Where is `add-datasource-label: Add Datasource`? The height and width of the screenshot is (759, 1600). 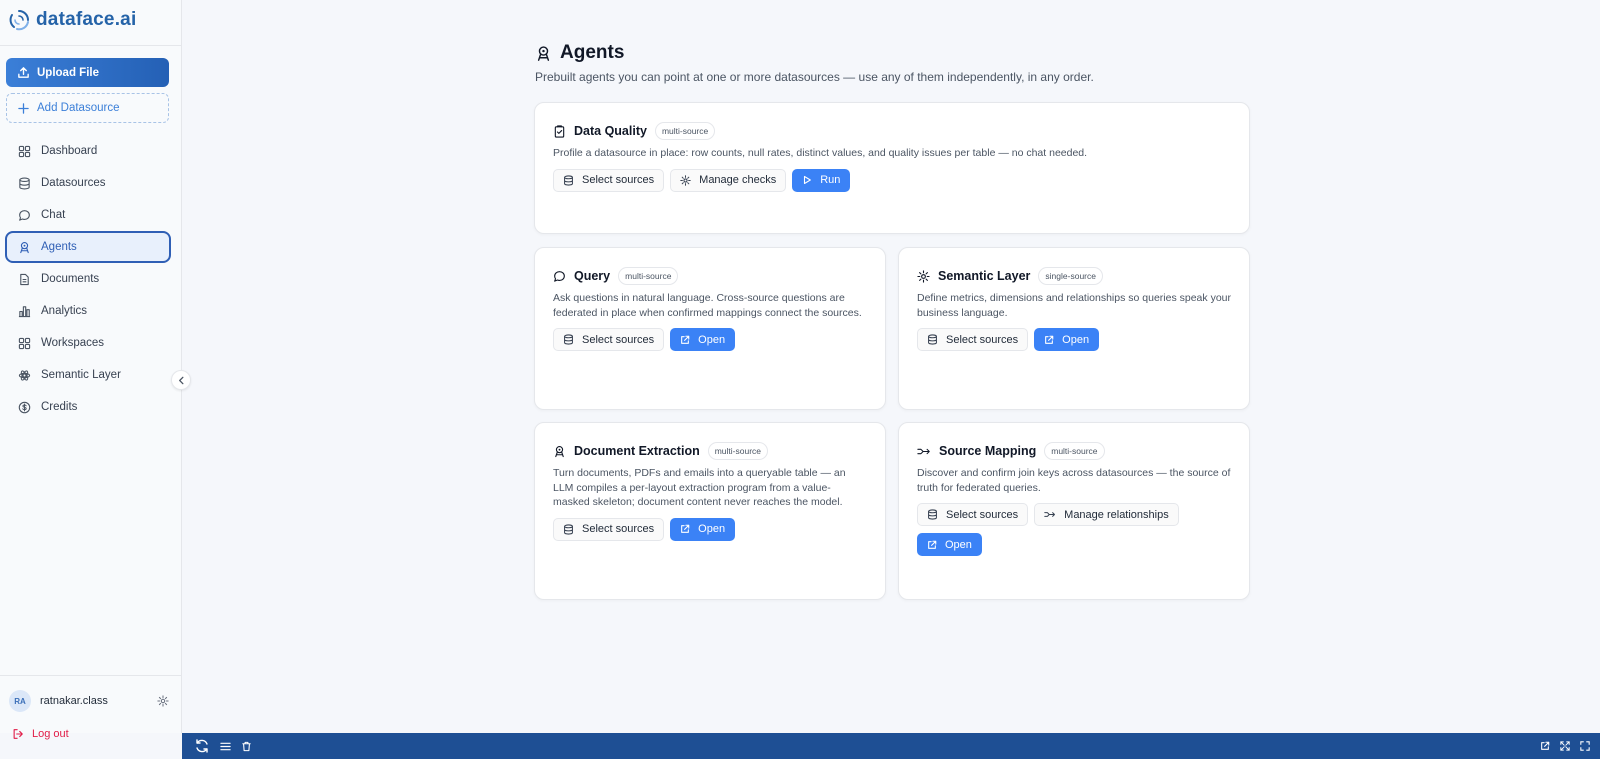
add-datasource-label: Add Datasource is located at coordinates (78, 108).